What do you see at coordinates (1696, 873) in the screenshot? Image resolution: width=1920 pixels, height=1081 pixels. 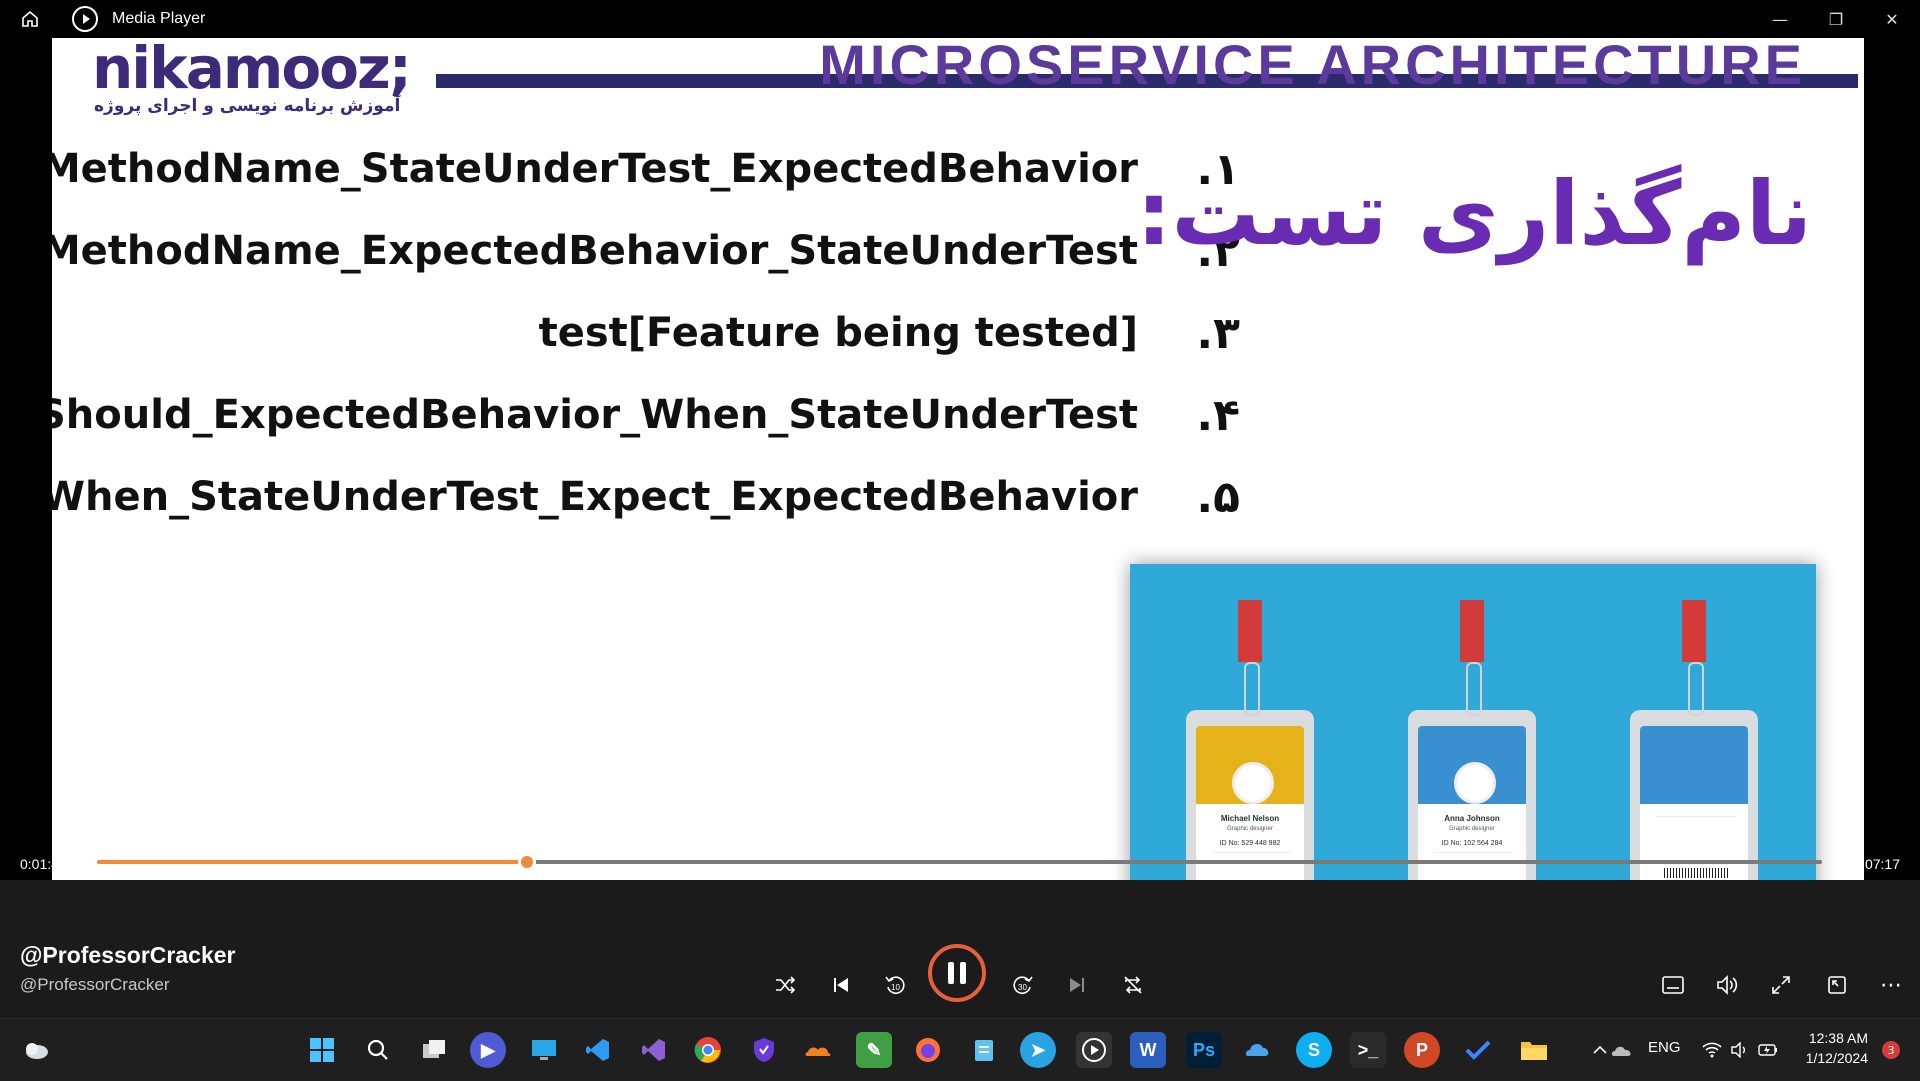 I see `barcode` at bounding box center [1696, 873].